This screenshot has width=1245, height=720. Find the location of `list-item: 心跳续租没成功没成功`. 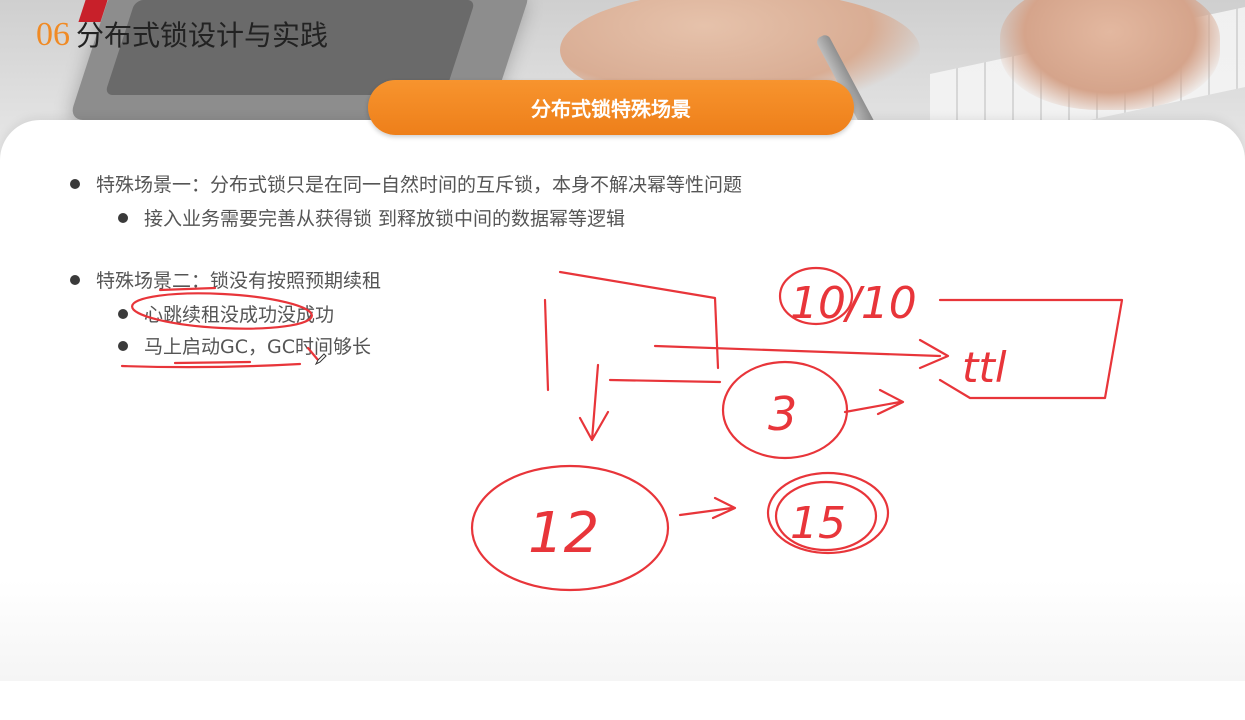

list-item: 心跳续租没成功没成功 is located at coordinates (226, 313).